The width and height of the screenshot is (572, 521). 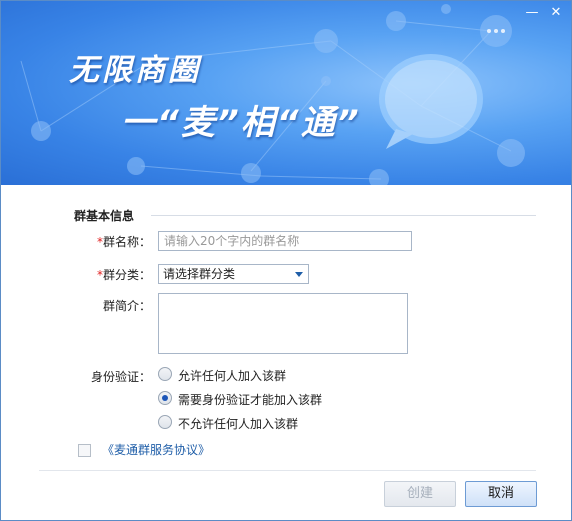 What do you see at coordinates (135, 70) in the screenshot?
I see `slogan-line1: 无限商圈` at bounding box center [135, 70].